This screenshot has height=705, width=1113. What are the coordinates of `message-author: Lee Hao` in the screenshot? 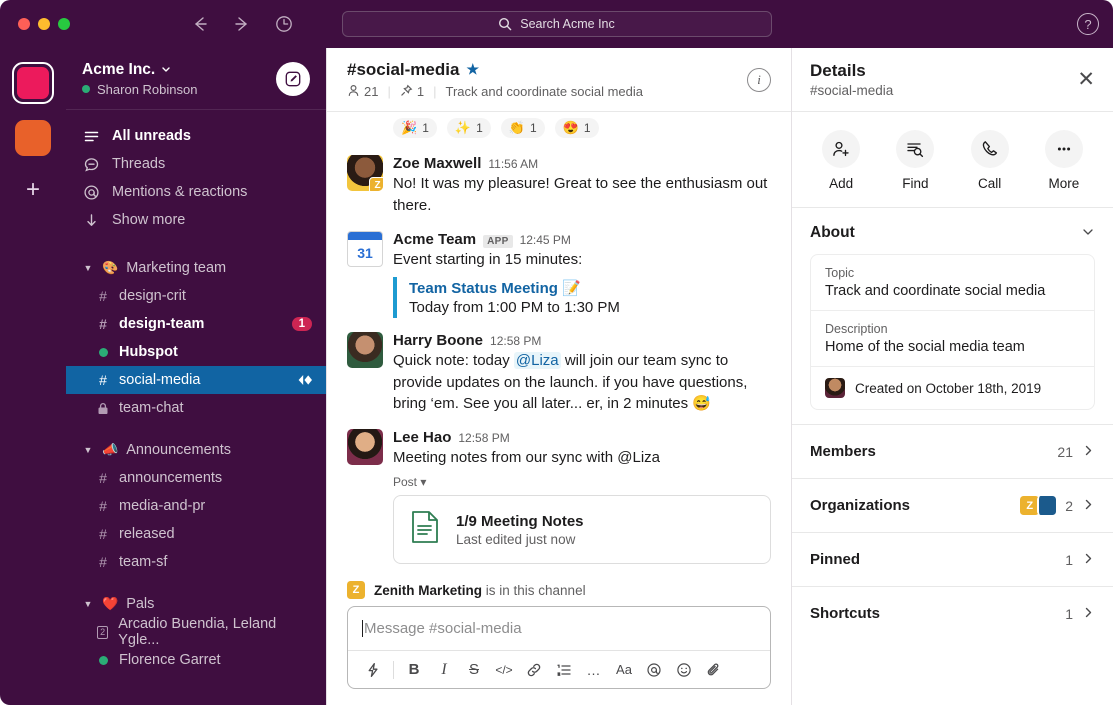 It's located at (422, 437).